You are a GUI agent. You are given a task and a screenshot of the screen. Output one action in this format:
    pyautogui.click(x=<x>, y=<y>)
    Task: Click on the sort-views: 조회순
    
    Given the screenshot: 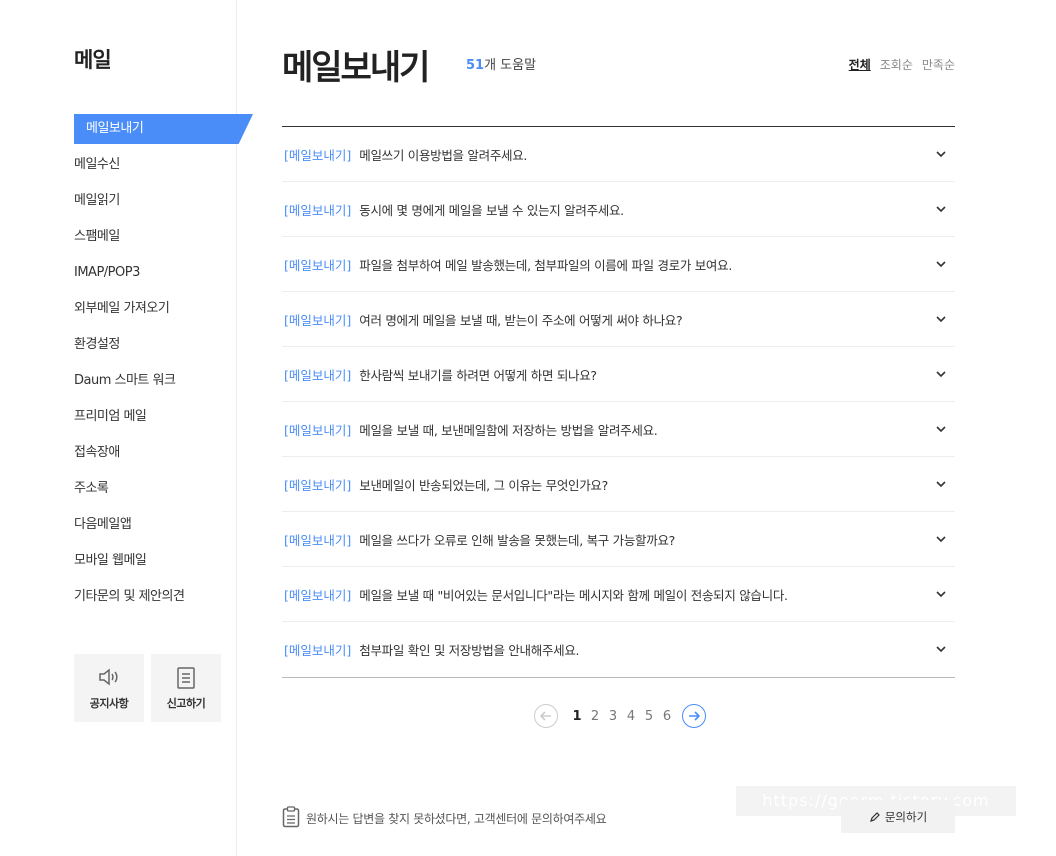 What is the action you would take?
    pyautogui.click(x=896, y=64)
    